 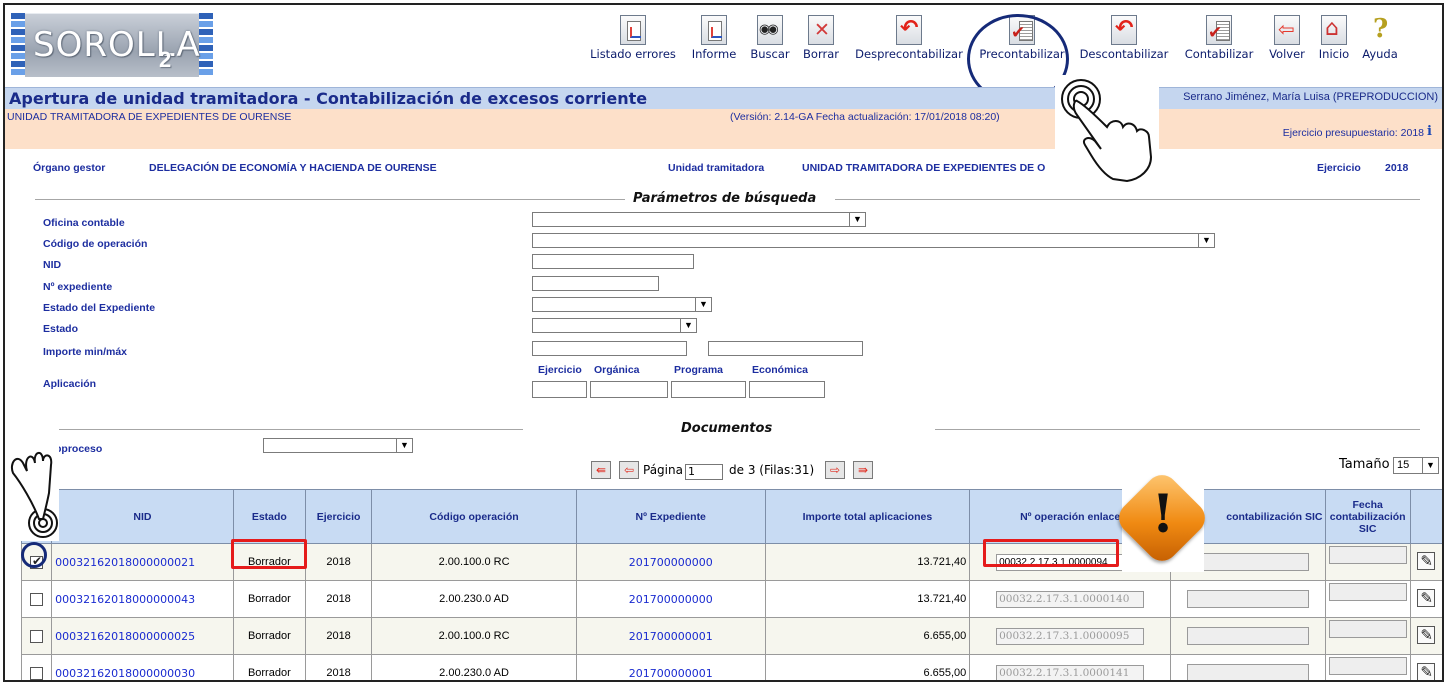 What do you see at coordinates (474, 636) in the screenshot?
I see `row-codigo: 2.00.100.0 RC` at bounding box center [474, 636].